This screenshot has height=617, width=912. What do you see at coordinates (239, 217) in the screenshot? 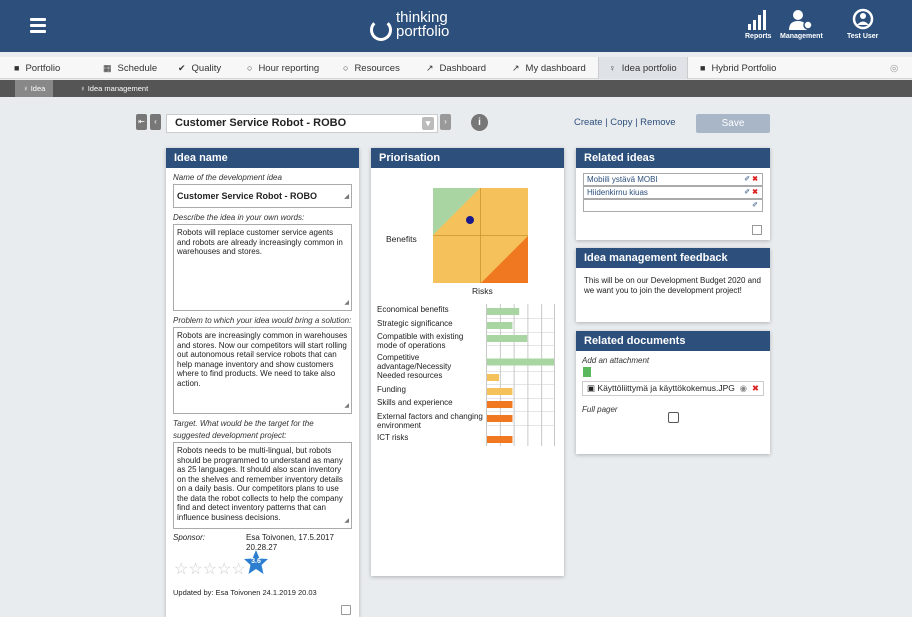
I see `describe-label: Describe the idea in your own words:` at bounding box center [239, 217].